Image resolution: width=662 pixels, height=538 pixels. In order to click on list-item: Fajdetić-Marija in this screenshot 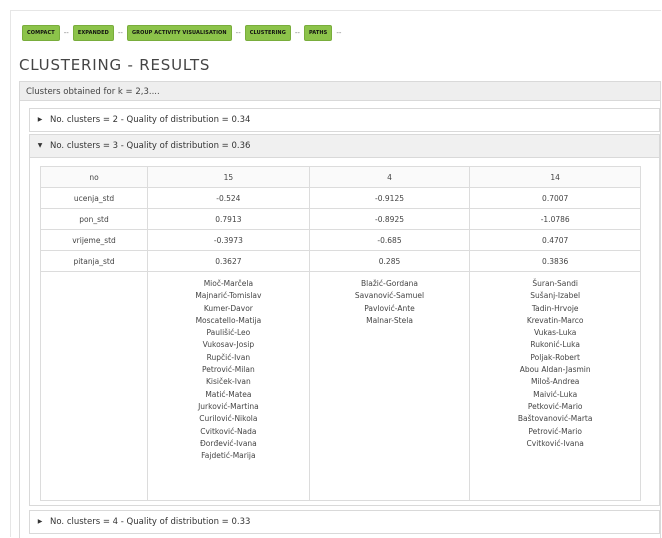, I will do `click(228, 456)`.